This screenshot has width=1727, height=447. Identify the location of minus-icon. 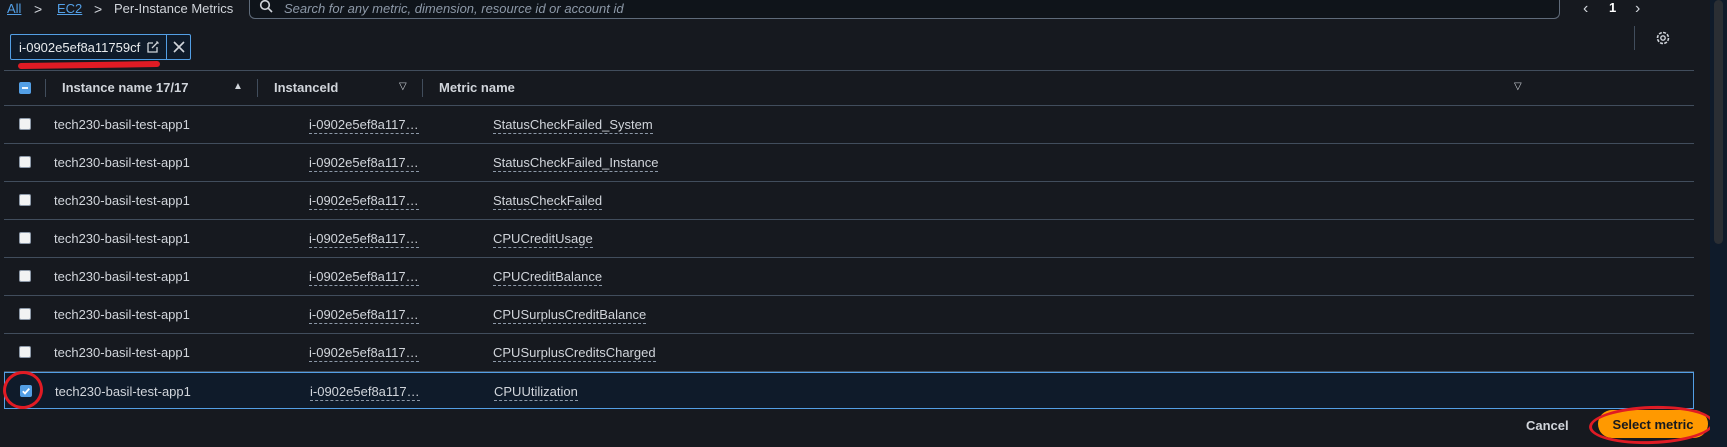
(25, 88).